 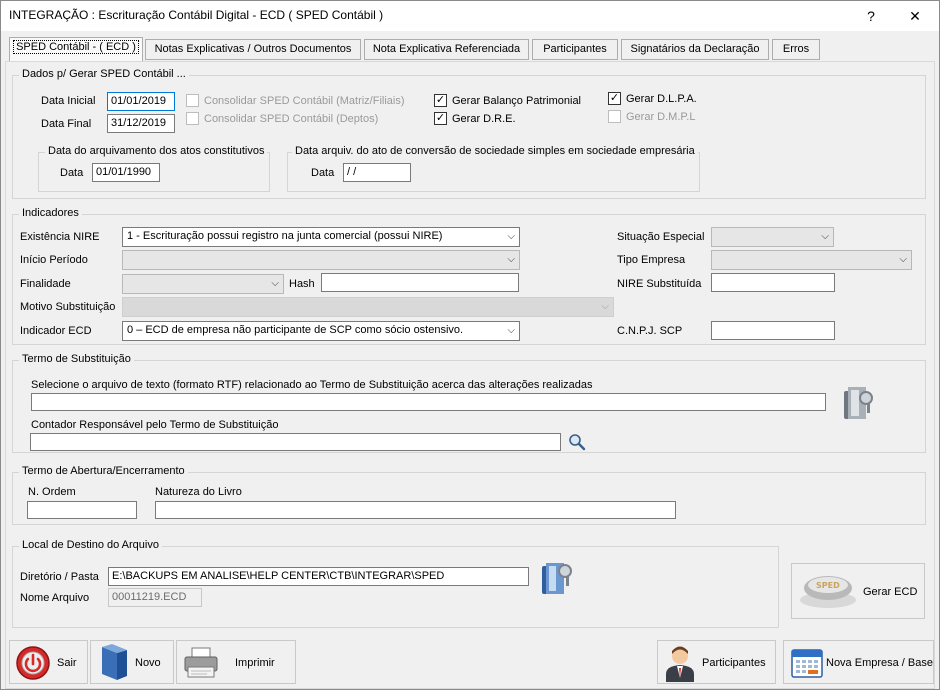 What do you see at coordinates (82, 510) in the screenshot?
I see `ordem-input` at bounding box center [82, 510].